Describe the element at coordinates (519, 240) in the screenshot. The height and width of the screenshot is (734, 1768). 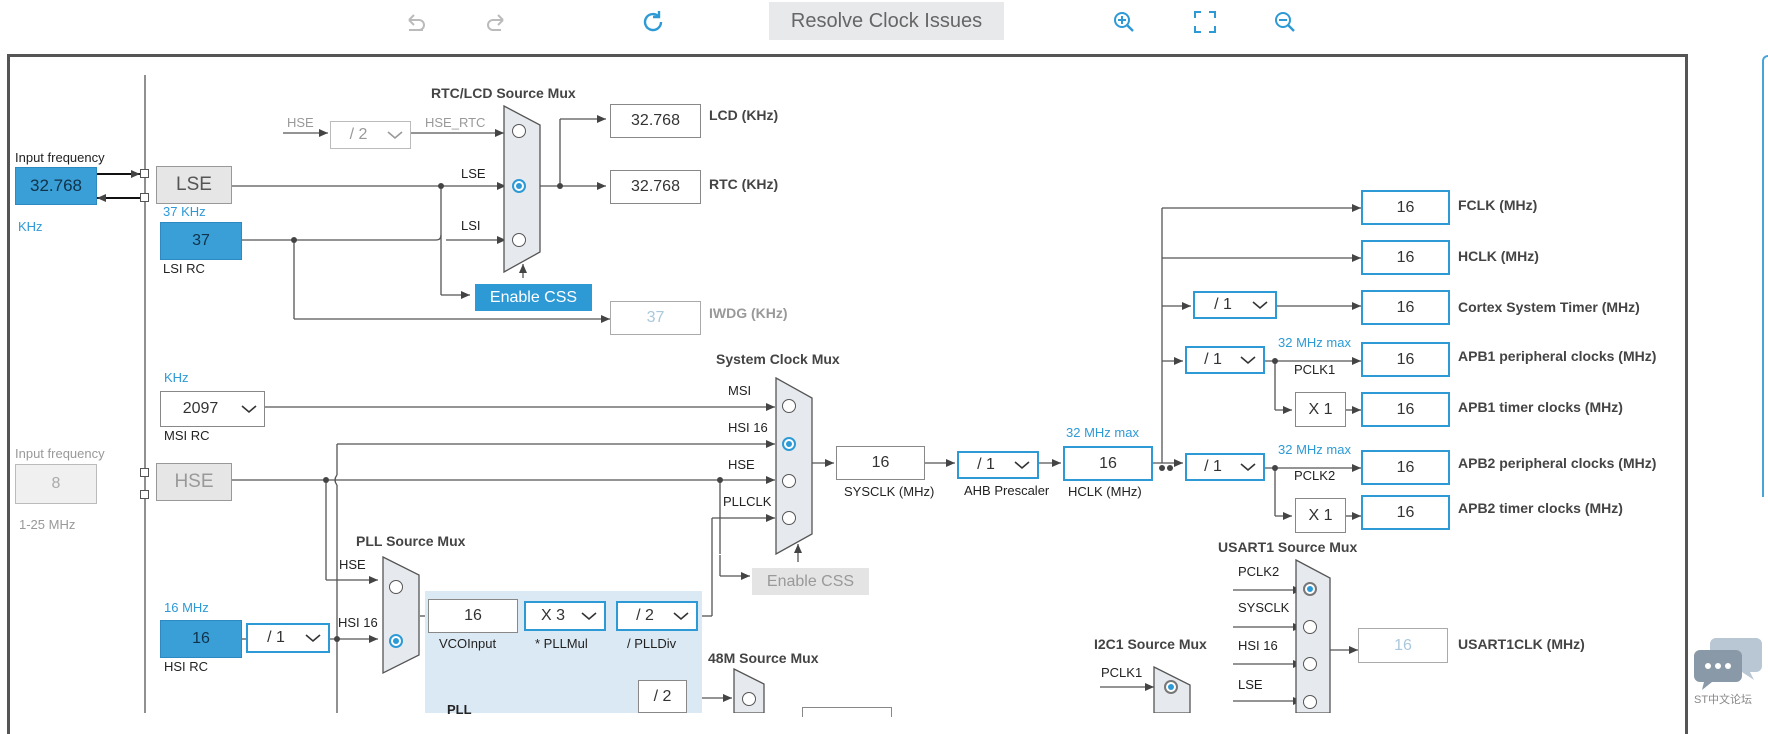
I see `rtc-mux-lsi-radio` at that location.